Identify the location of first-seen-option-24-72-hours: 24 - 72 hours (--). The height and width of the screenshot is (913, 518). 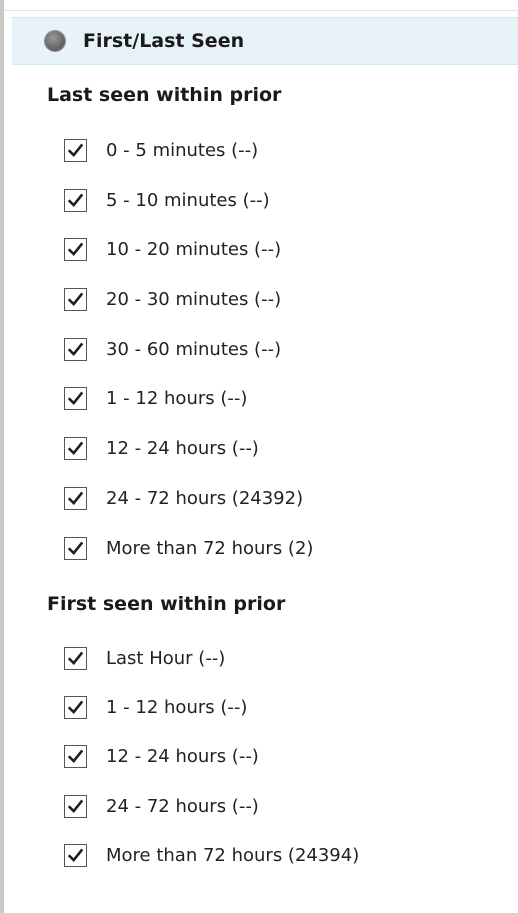
(161, 806).